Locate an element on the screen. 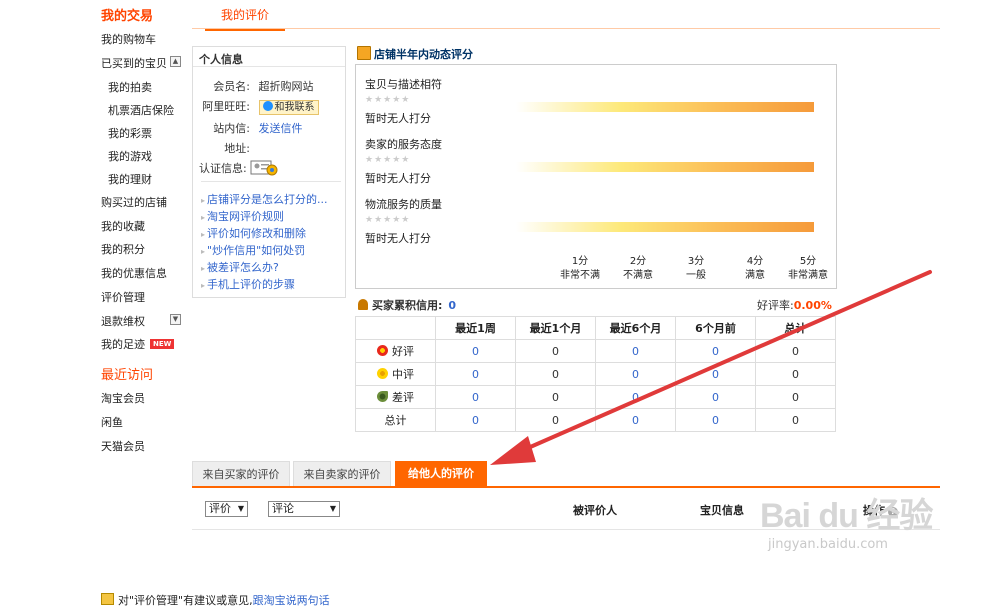 This screenshot has width=1000, height=608. annotation-arrow-icon is located at coordinates (711, 367).